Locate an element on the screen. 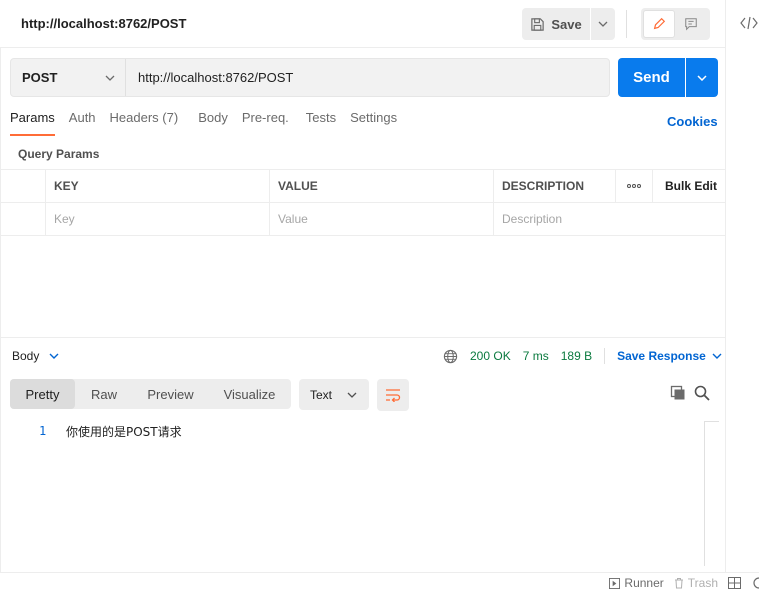 The height and width of the screenshot is (593, 759). save-button: Save is located at coordinates (556, 24).